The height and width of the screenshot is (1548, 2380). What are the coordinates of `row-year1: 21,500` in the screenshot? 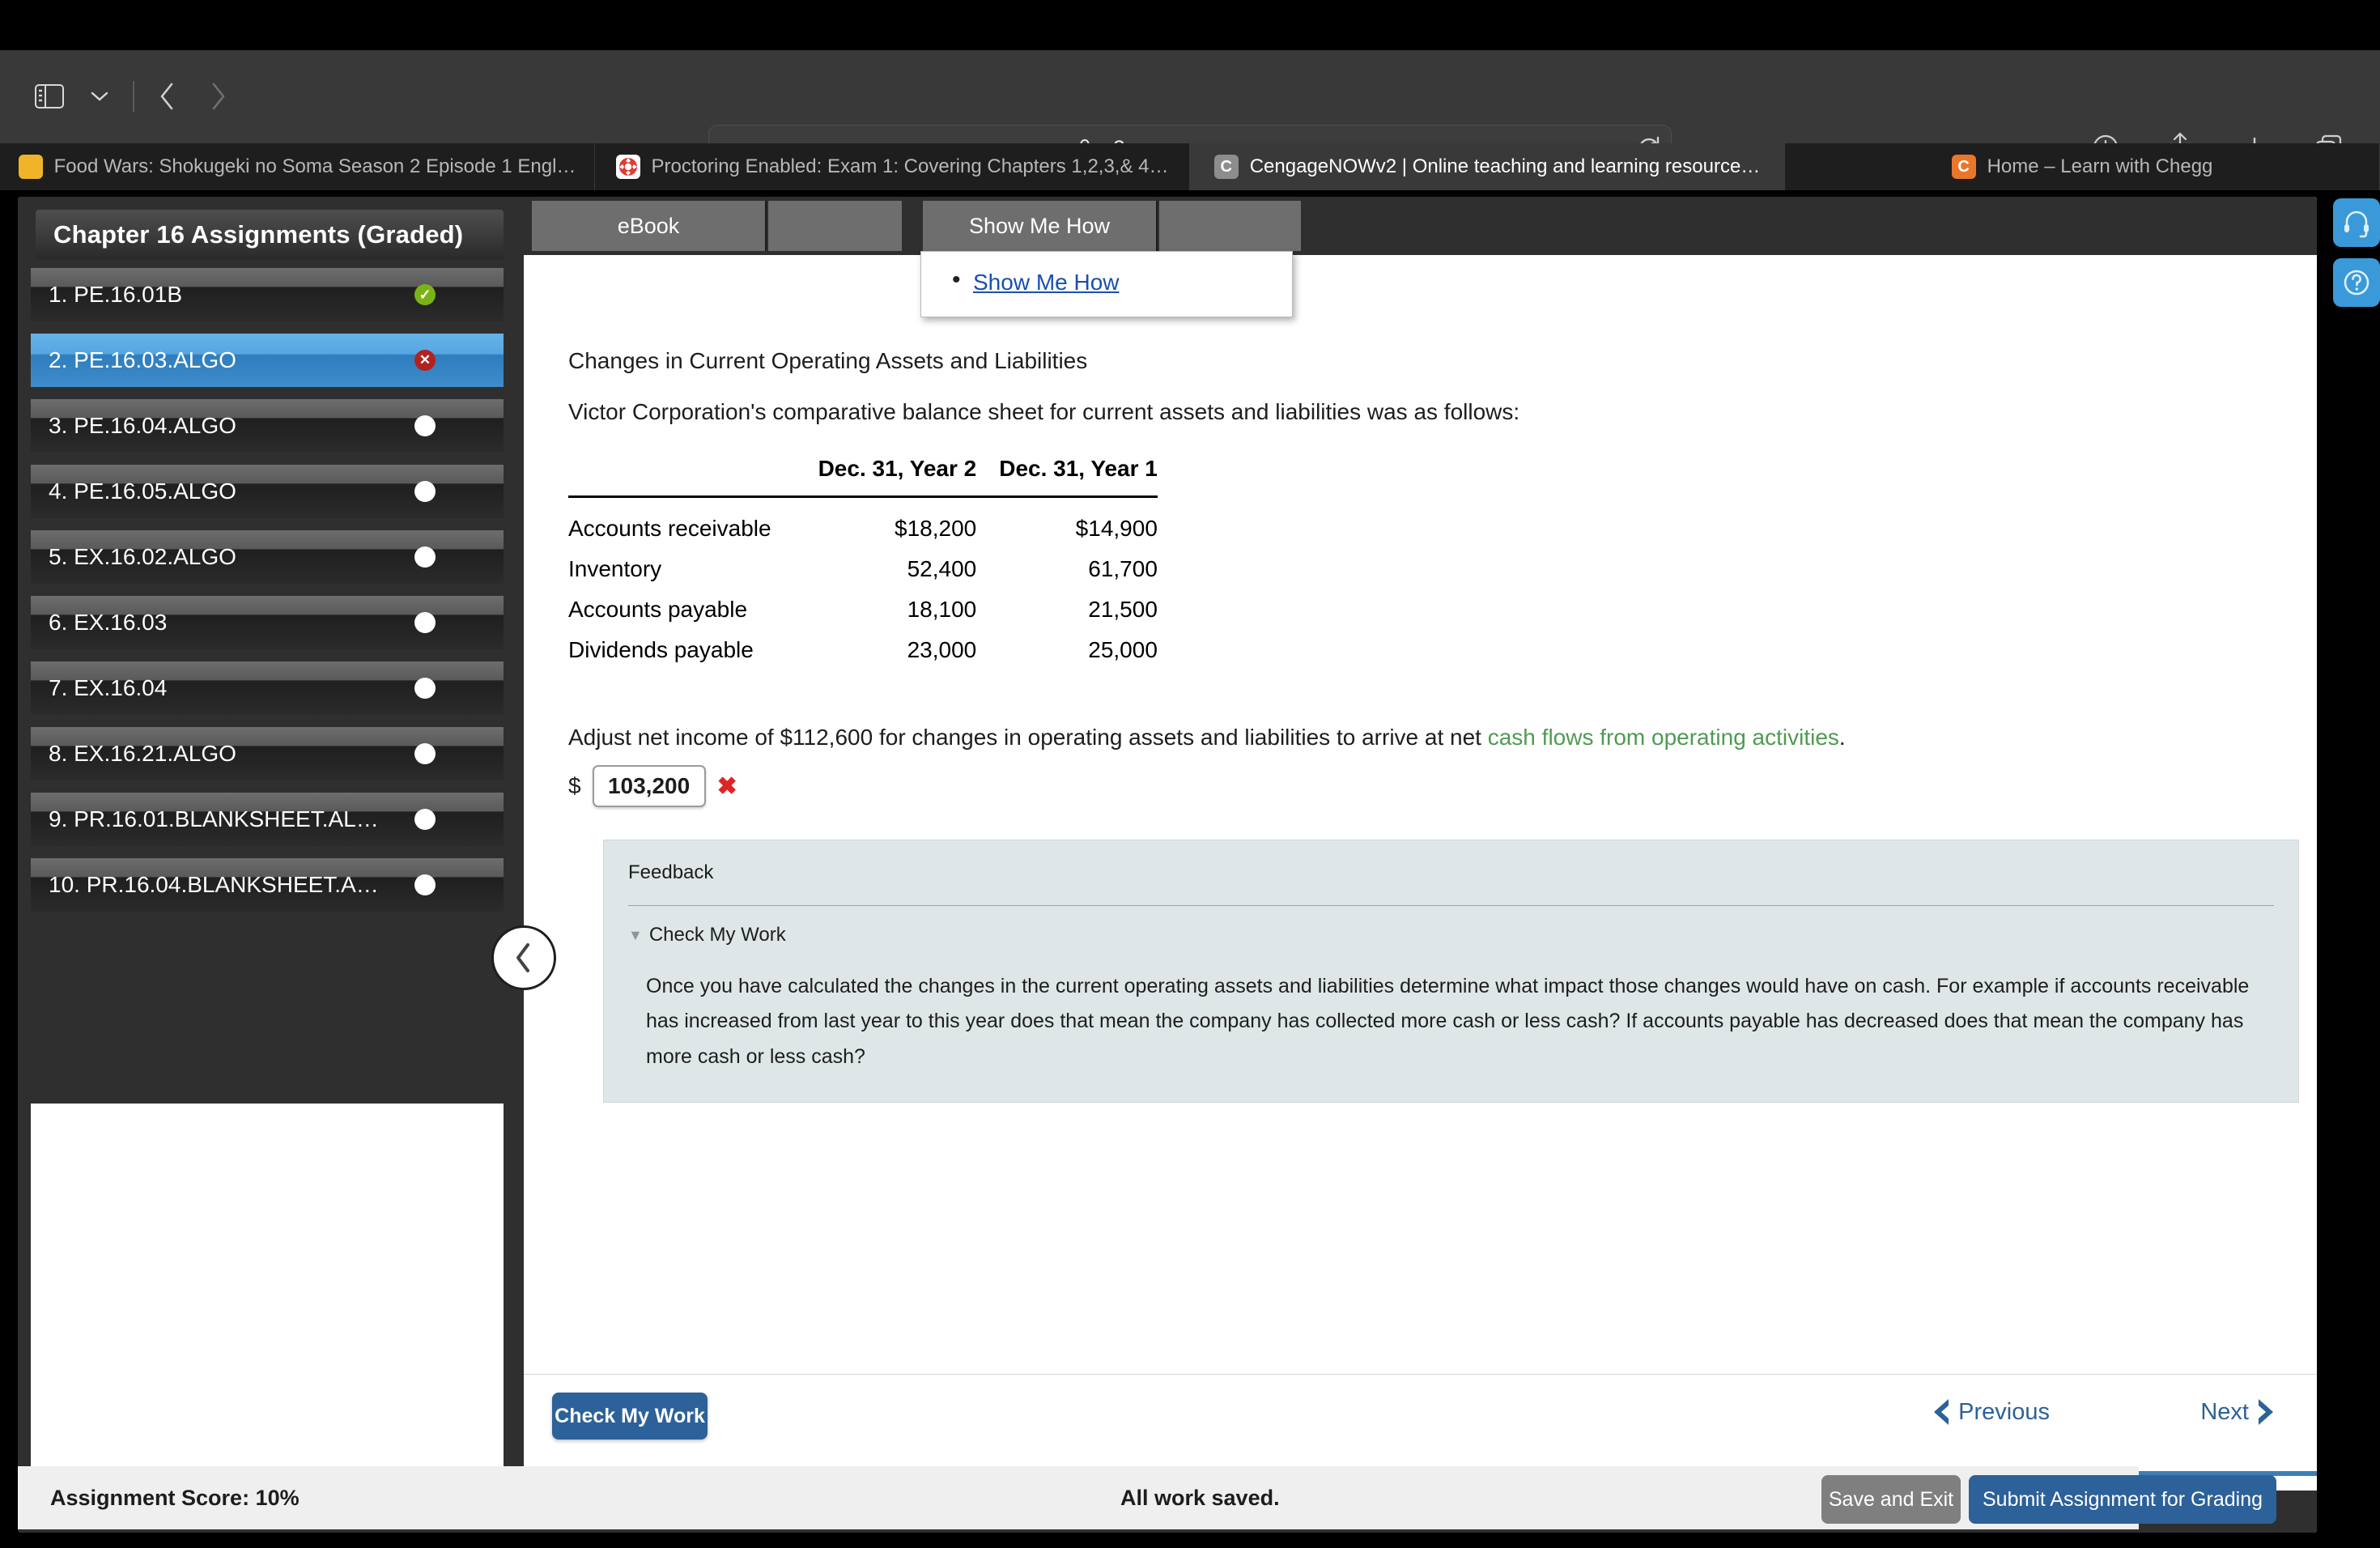 It's located at (1123, 609).